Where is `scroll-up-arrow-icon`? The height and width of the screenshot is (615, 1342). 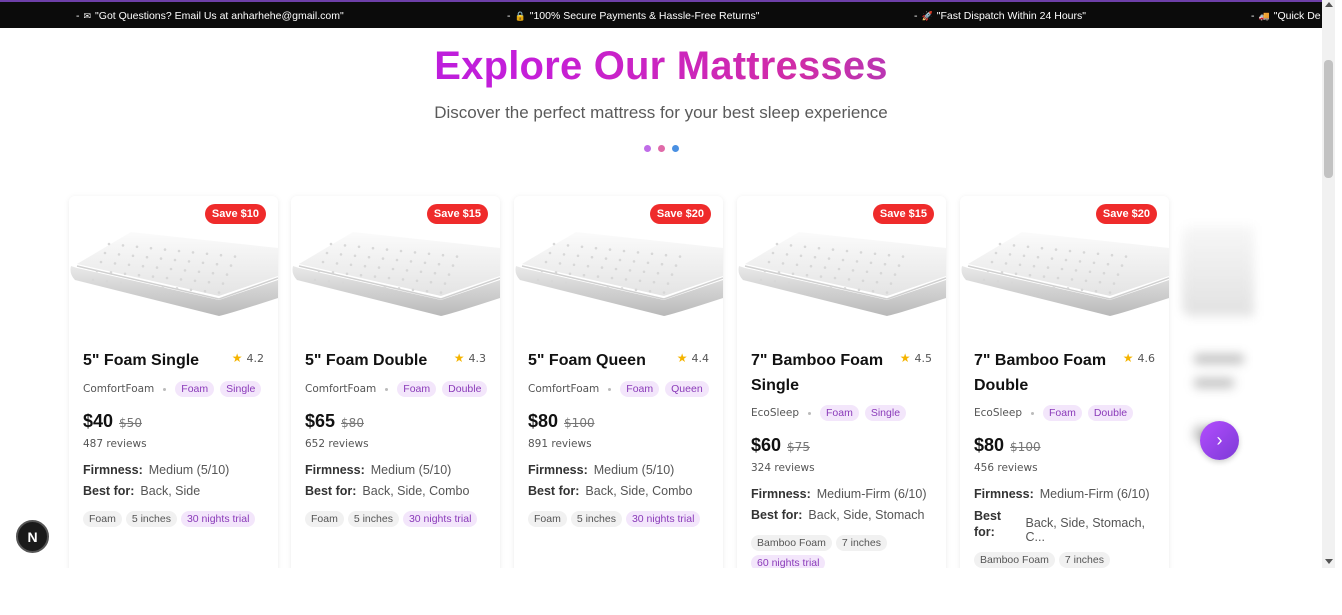
scroll-up-arrow-icon is located at coordinates (1329, 4).